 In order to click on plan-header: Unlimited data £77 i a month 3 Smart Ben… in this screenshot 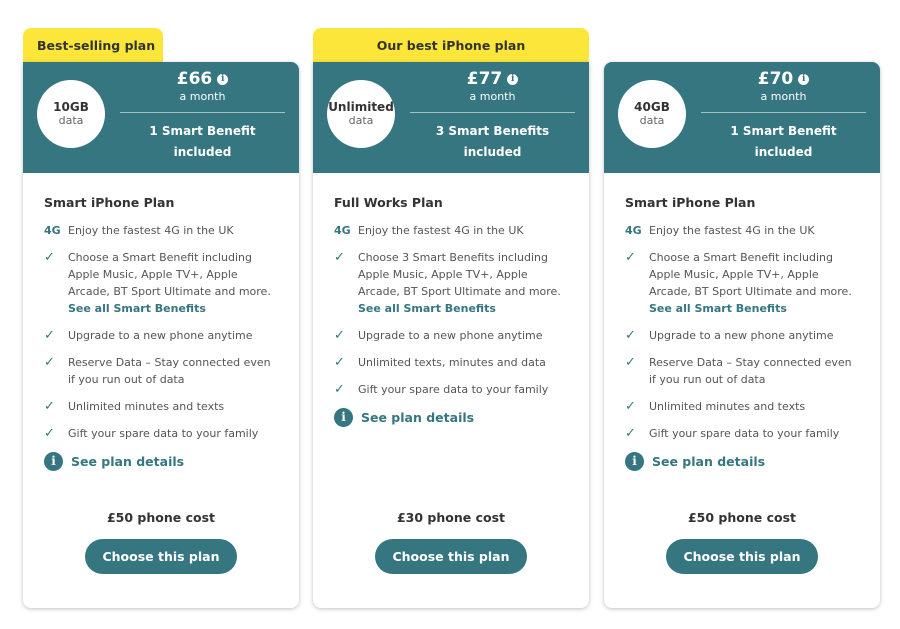, I will do `click(451, 117)`.